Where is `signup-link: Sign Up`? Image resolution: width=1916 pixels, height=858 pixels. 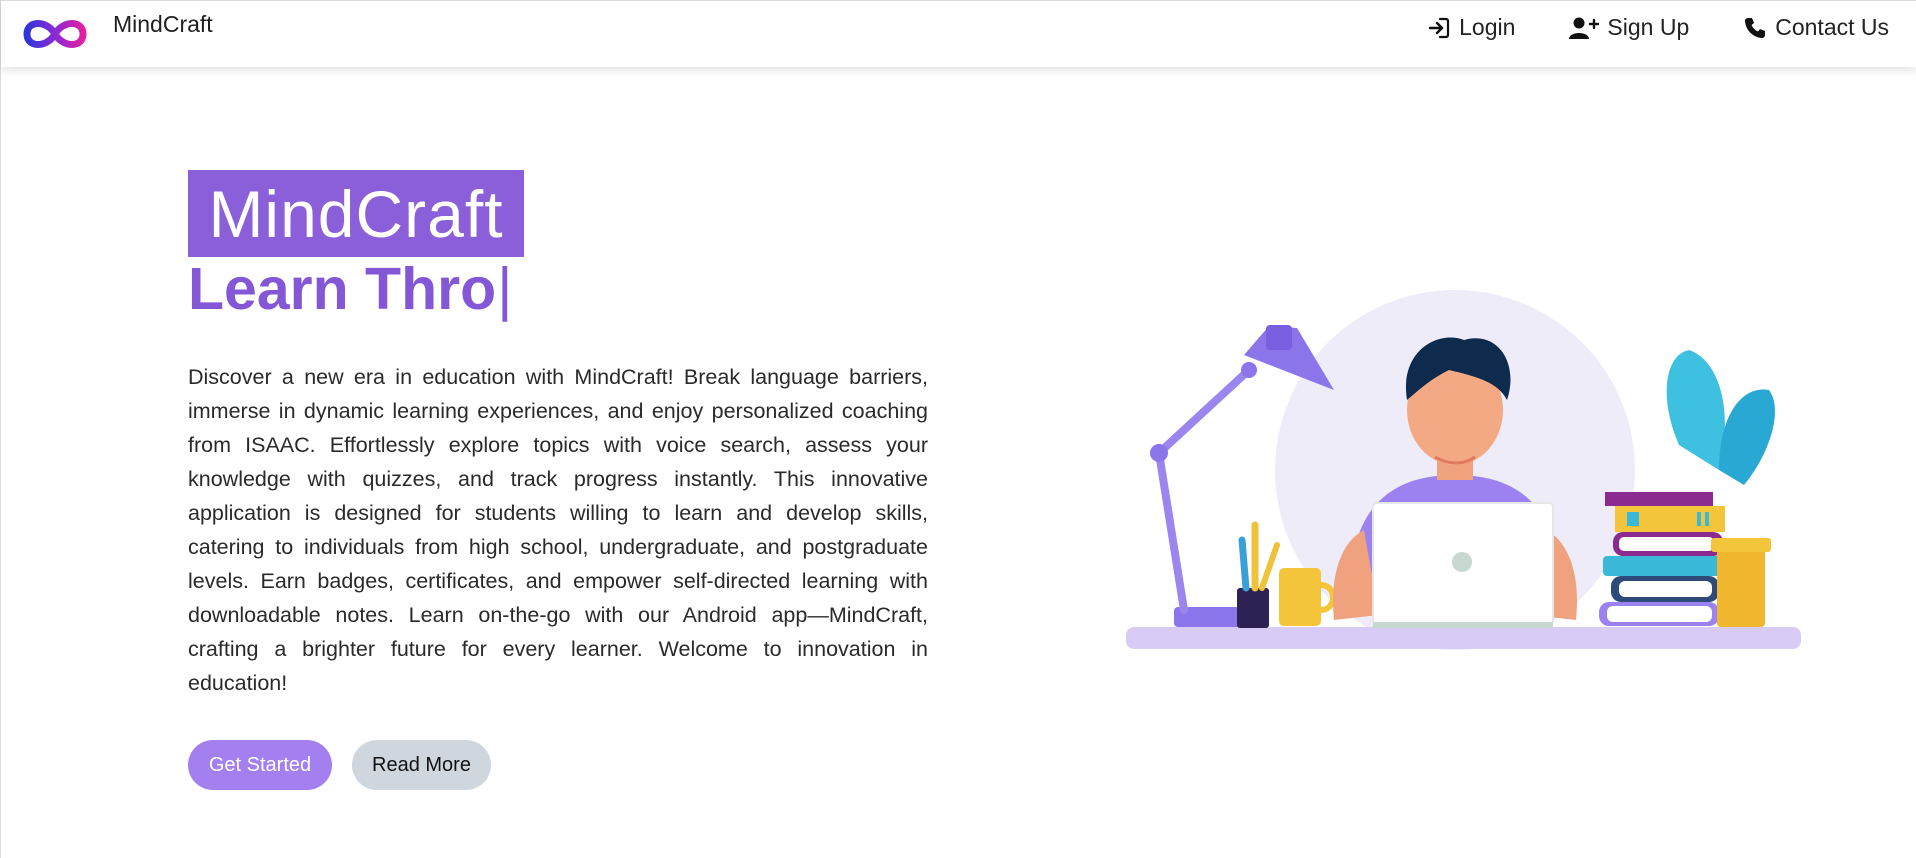 signup-link: Sign Up is located at coordinates (1629, 27).